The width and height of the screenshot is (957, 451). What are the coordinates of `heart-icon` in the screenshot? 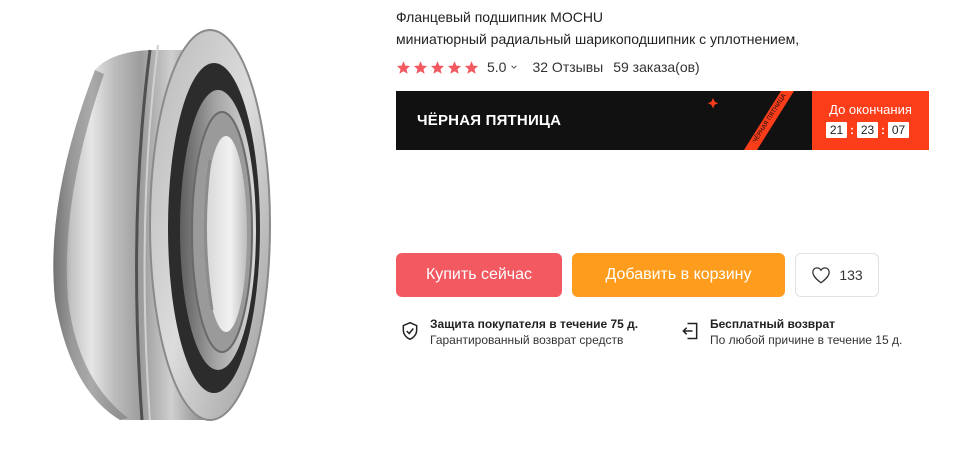 It's located at (821, 275).